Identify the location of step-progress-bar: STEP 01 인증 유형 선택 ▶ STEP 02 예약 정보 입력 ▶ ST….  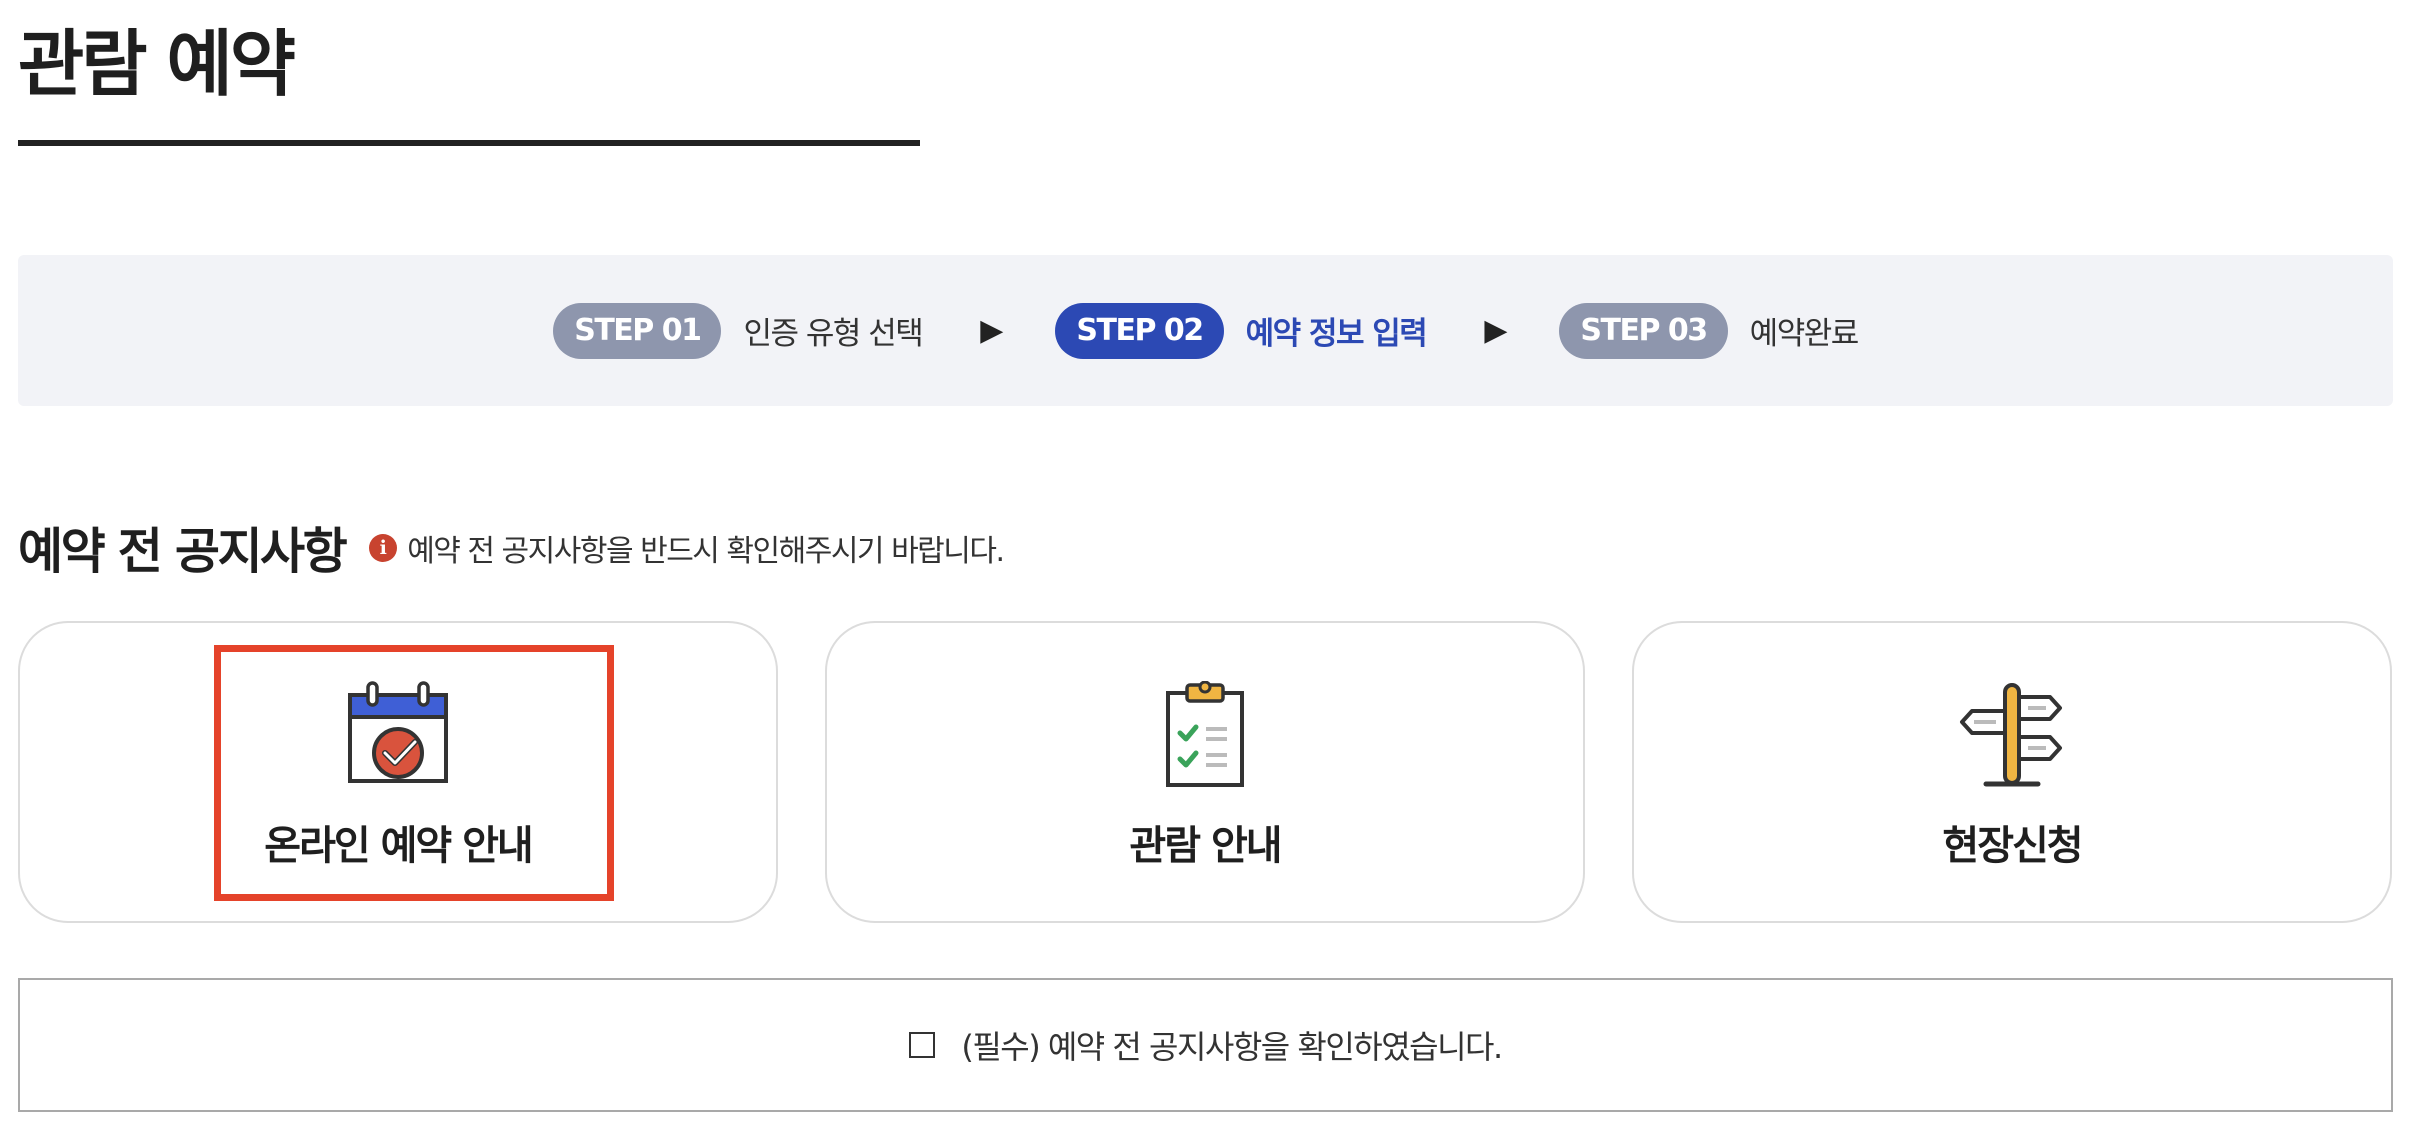
(1205, 330).